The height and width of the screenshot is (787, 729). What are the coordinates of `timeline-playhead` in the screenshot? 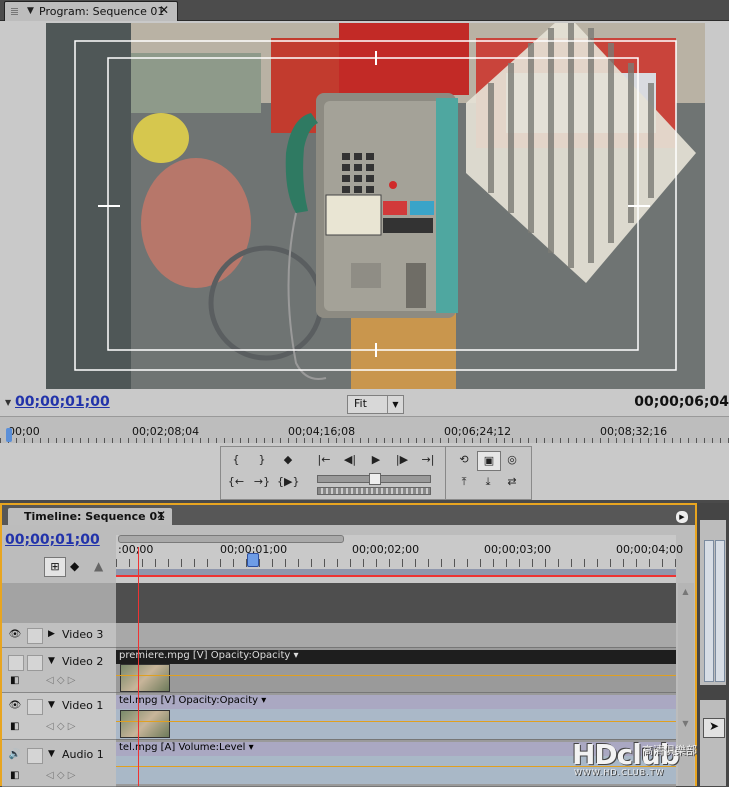 It's located at (253, 560).